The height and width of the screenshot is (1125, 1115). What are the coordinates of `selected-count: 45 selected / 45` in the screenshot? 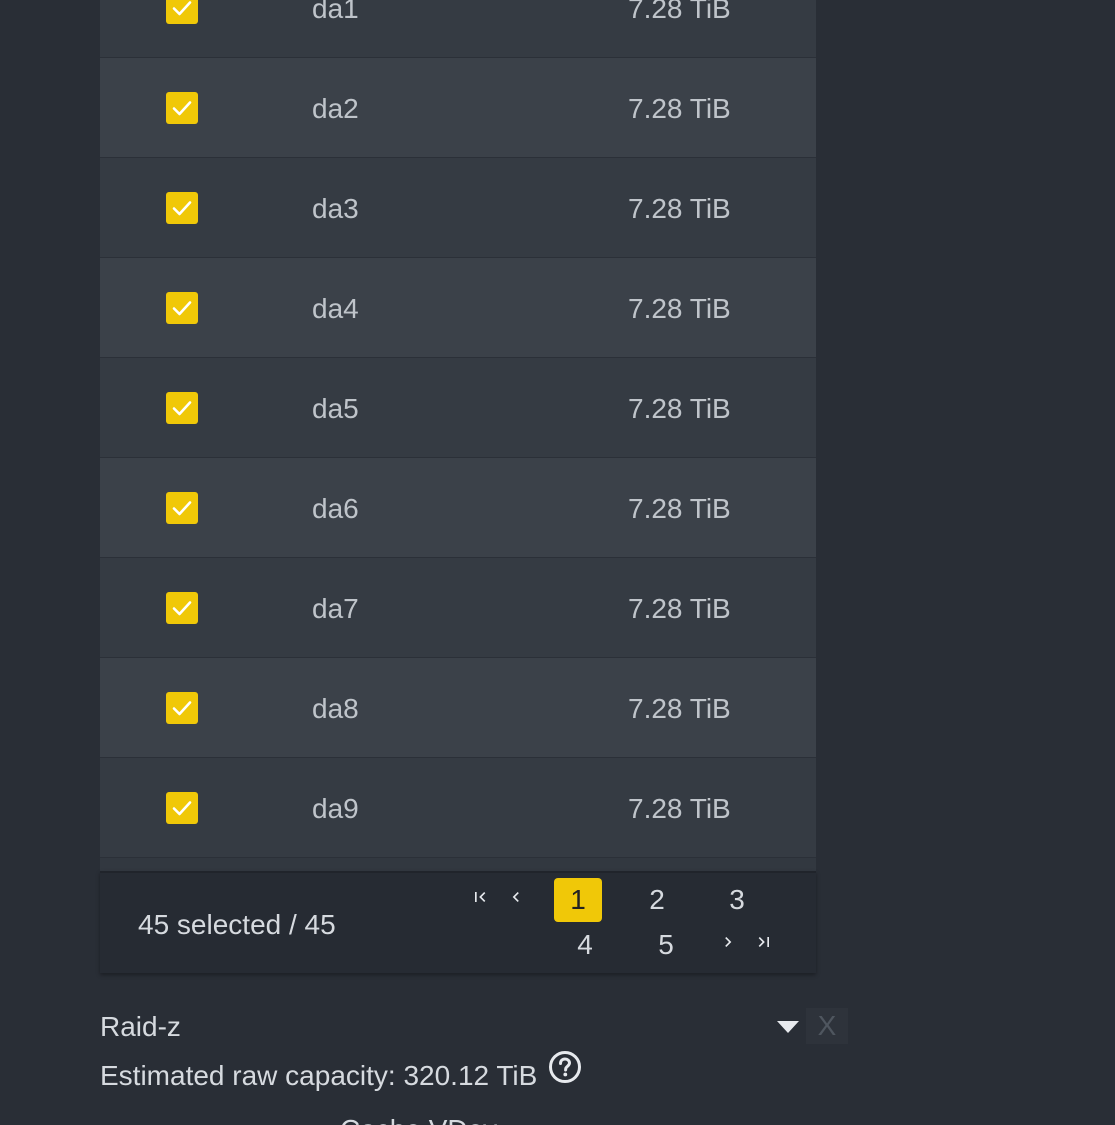 It's located at (237, 924).